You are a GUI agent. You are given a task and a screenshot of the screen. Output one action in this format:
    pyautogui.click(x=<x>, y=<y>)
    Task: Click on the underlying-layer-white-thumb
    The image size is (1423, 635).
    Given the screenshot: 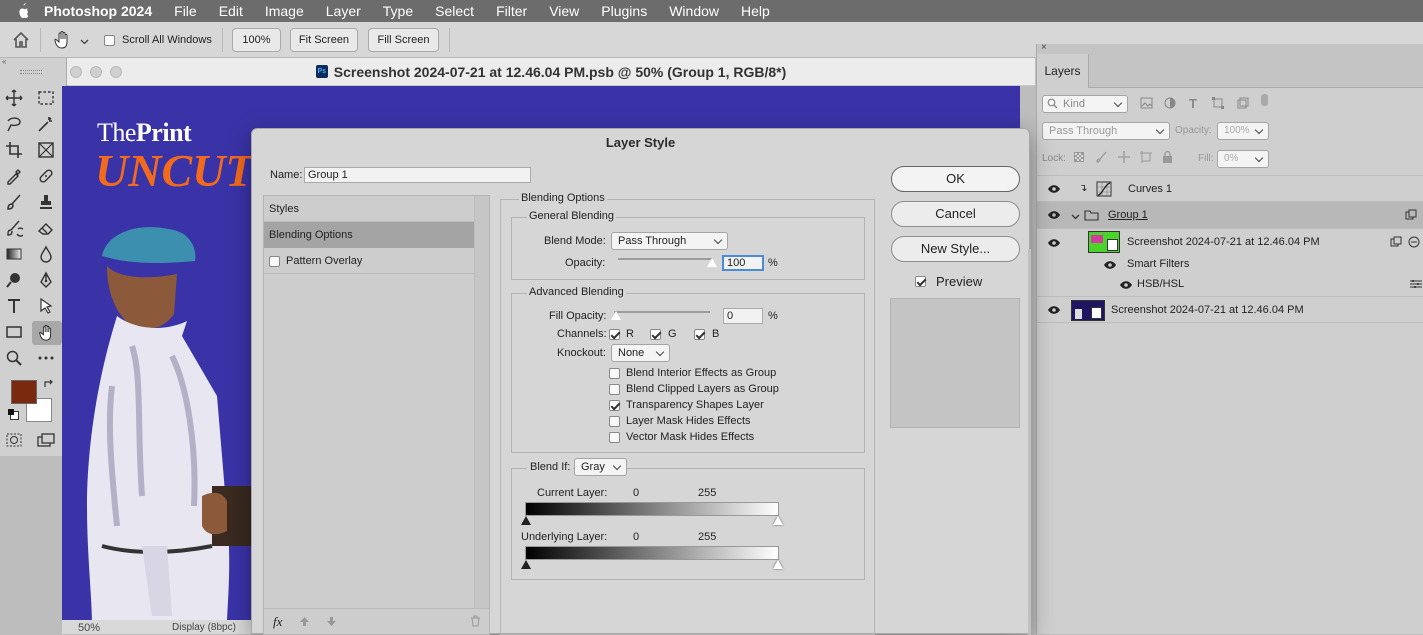 What is the action you would take?
    pyautogui.click(x=778, y=564)
    